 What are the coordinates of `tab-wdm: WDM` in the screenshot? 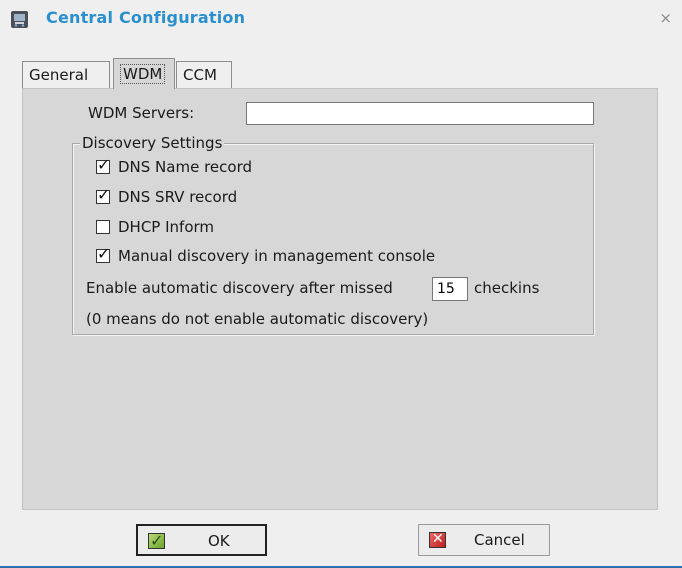 It's located at (144, 73).